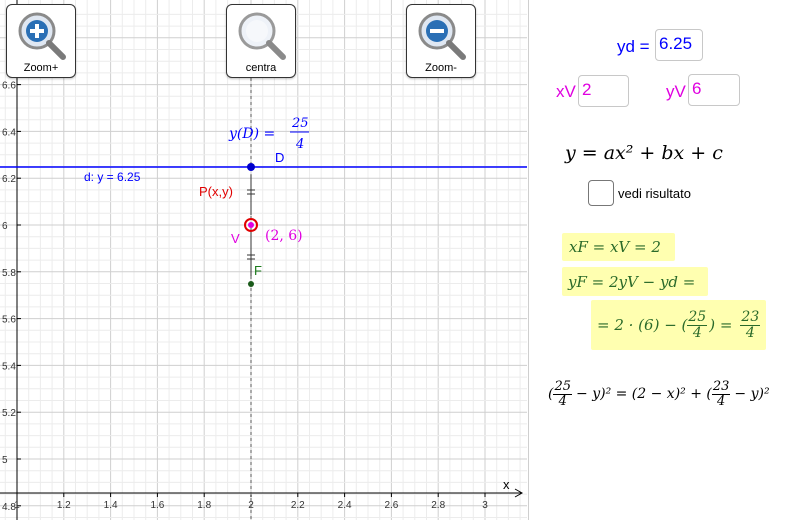 This screenshot has width=809, height=520. I want to click on xF-line: xF = xV = 2, so click(615, 247).